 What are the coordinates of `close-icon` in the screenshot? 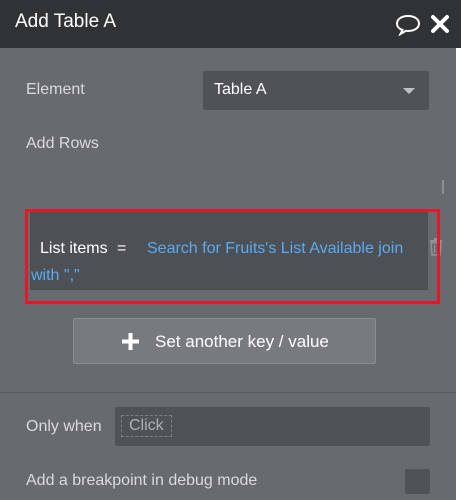 It's located at (440, 24).